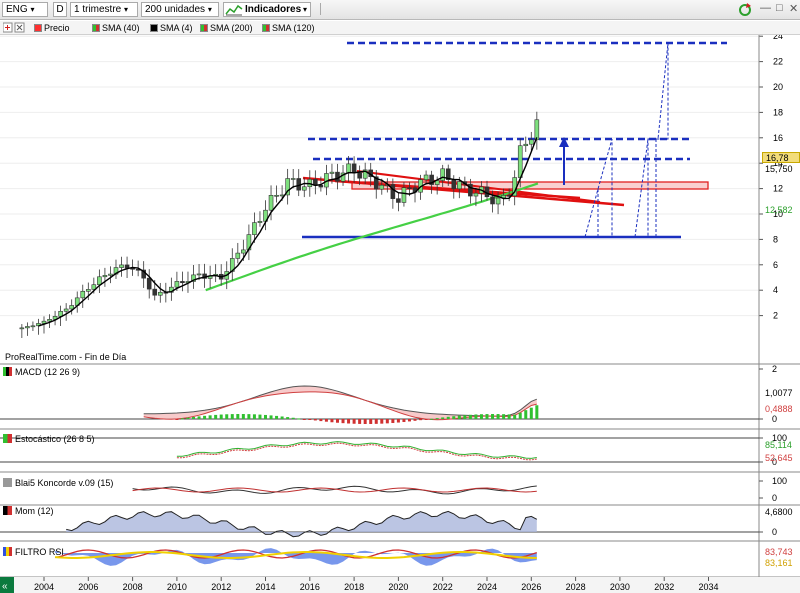 The image size is (800, 593). I want to click on legend-label: SMA (4), so click(176, 28).